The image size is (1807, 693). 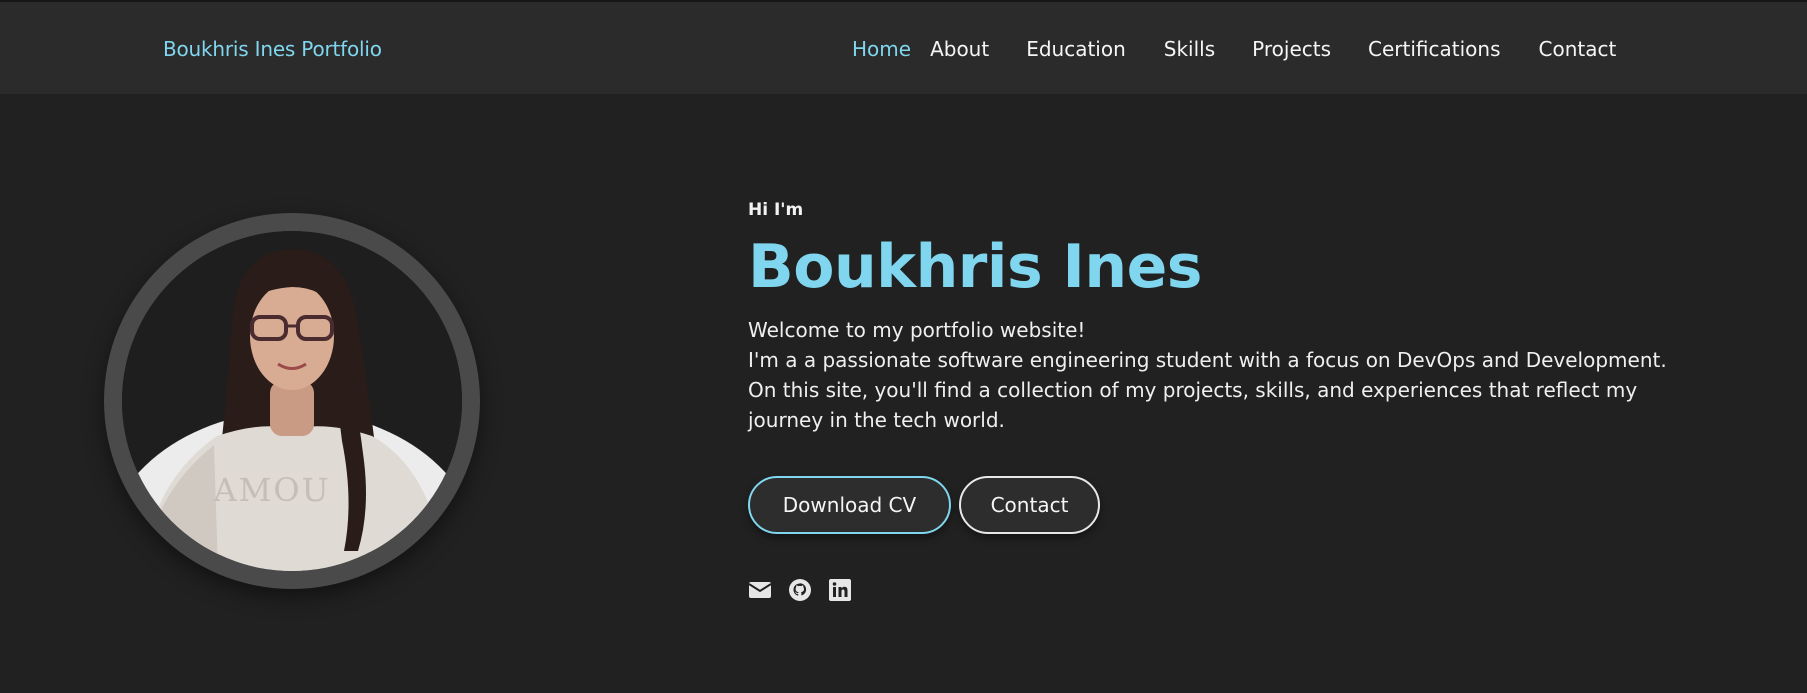 I want to click on social-links, so click(x=800, y=590).